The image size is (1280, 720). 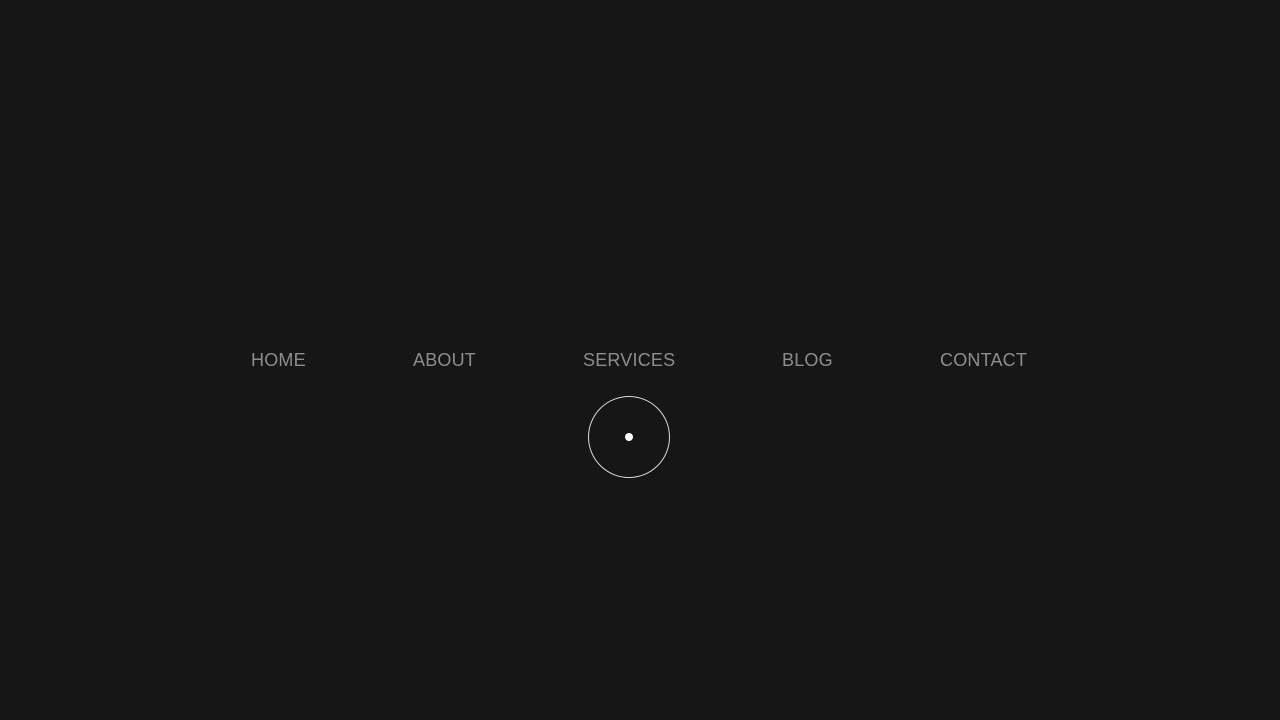 What do you see at coordinates (444, 360) in the screenshot?
I see `nav-item-about: ABOUT` at bounding box center [444, 360].